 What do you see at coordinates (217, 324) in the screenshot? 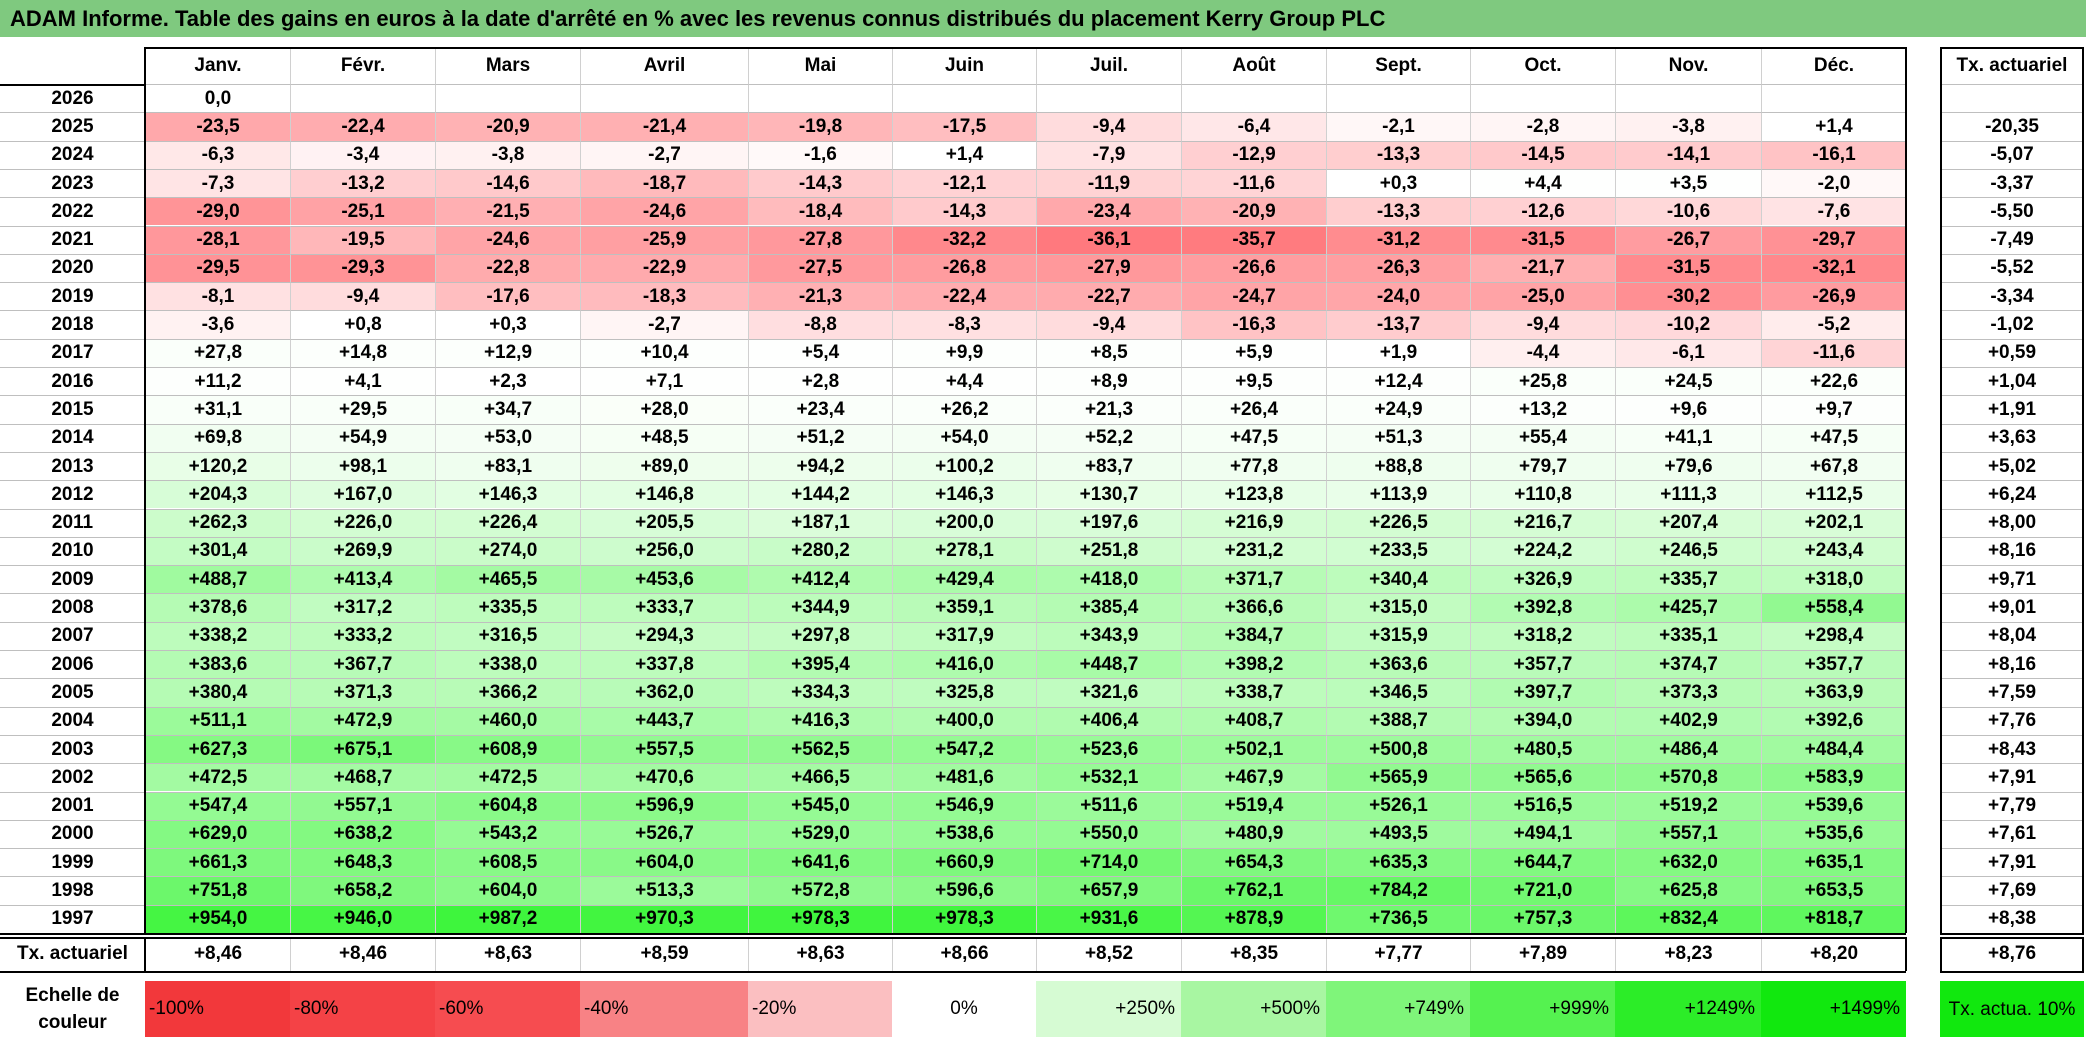
I see `table-cell: -3,6` at bounding box center [217, 324].